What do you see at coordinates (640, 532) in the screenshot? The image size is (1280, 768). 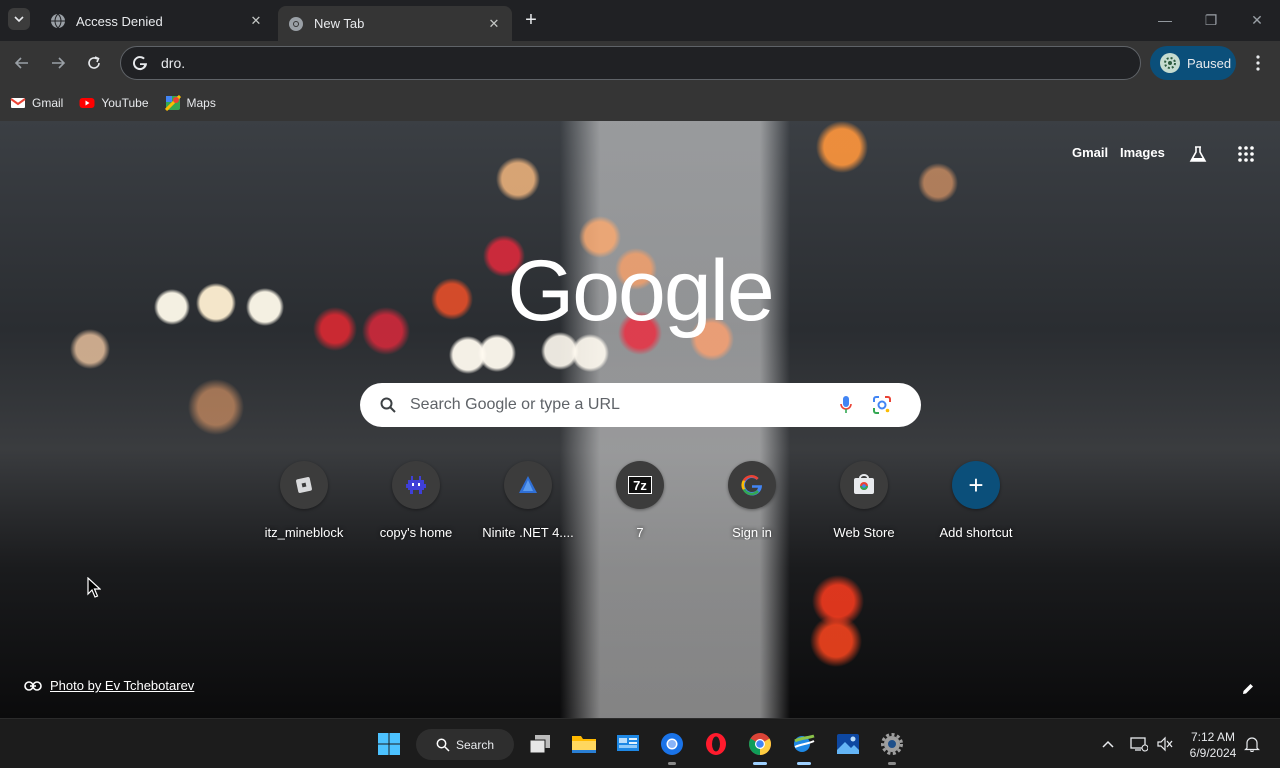 I see `shortcut-label: 7` at bounding box center [640, 532].